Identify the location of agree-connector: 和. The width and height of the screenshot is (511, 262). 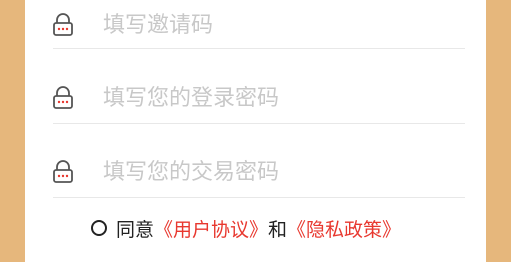
(278, 229).